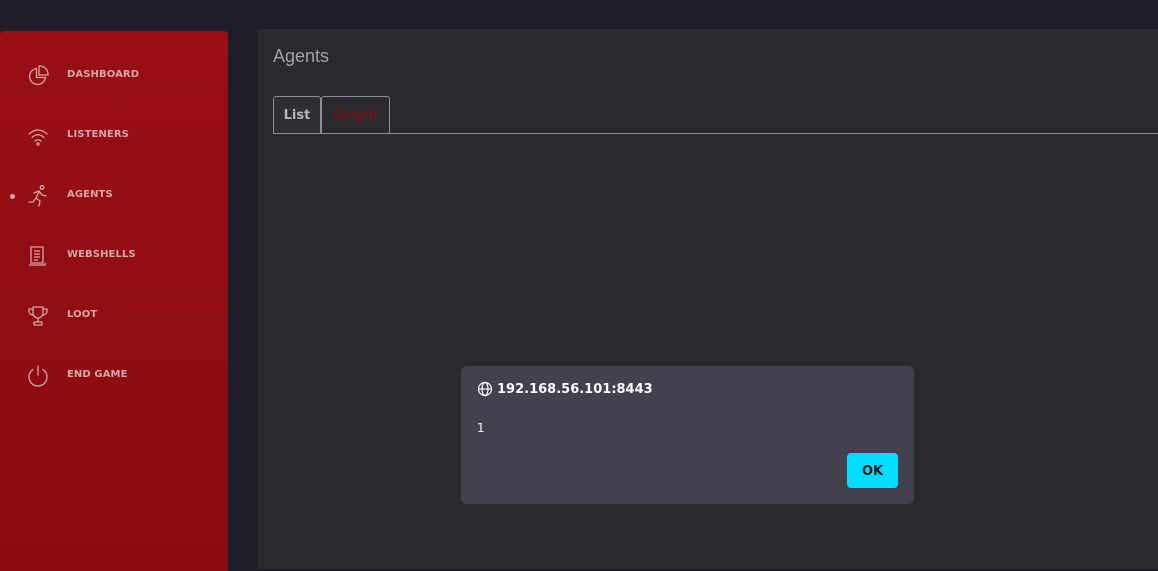 The image size is (1158, 571). What do you see at coordinates (38, 196) in the screenshot?
I see `running-person-icon` at bounding box center [38, 196].